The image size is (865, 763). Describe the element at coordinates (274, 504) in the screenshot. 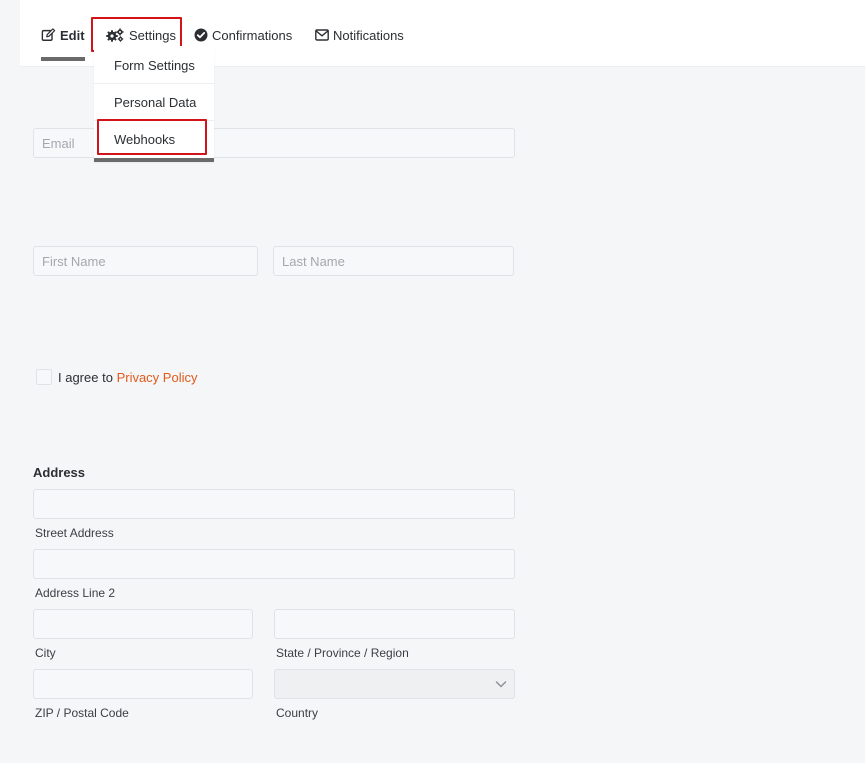

I see `street-address-input` at that location.